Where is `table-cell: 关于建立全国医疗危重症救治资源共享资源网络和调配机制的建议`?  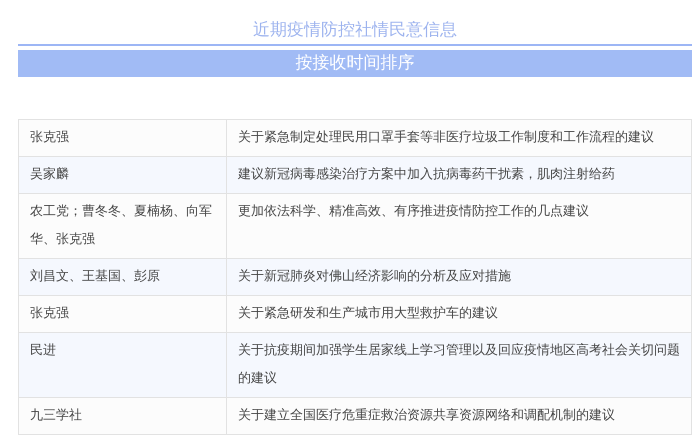
table-cell: 关于建立全国医疗危重症救治资源共享资源网络和调配机制的建议 is located at coordinates (459, 416).